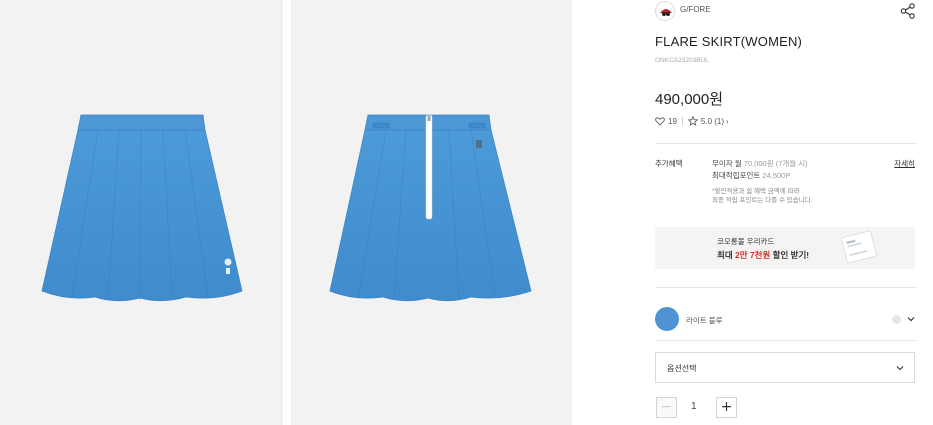  What do you see at coordinates (726, 255) in the screenshot?
I see `banner-line-2-prefix: 최대` at bounding box center [726, 255].